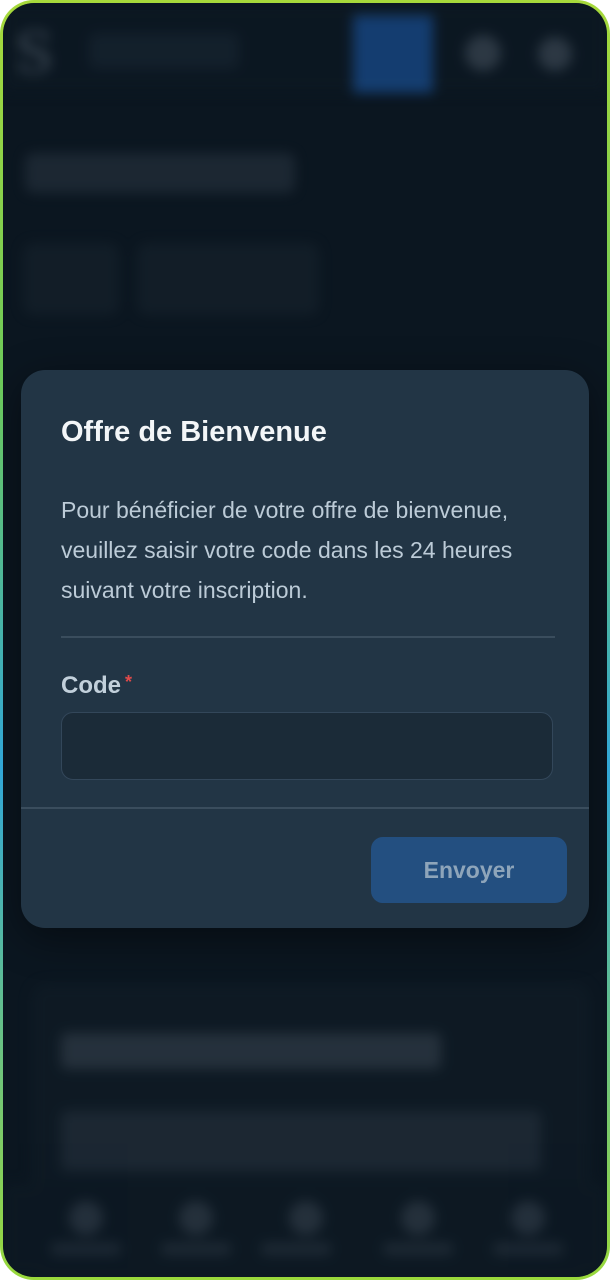 Image resolution: width=610 pixels, height=1280 pixels. I want to click on required-mark: *, so click(129, 682).